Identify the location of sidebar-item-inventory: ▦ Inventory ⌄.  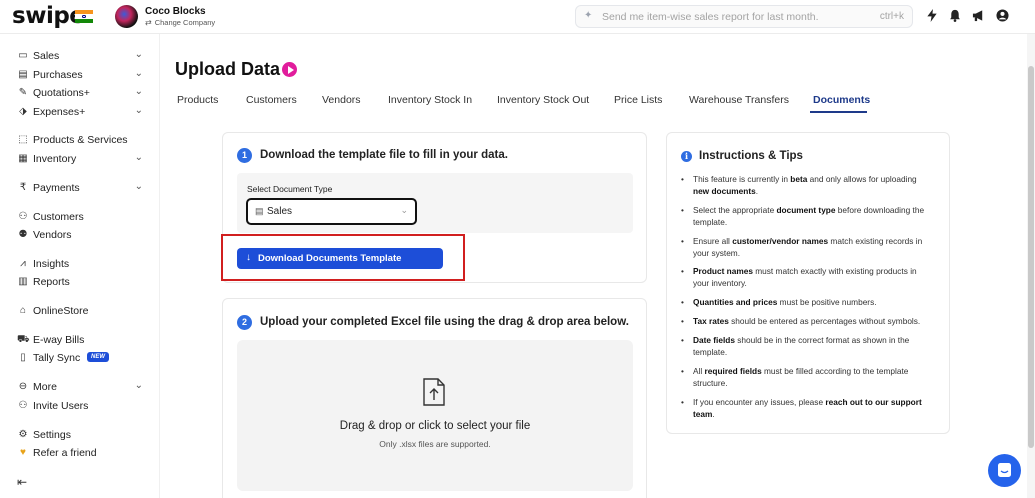
(80, 160).